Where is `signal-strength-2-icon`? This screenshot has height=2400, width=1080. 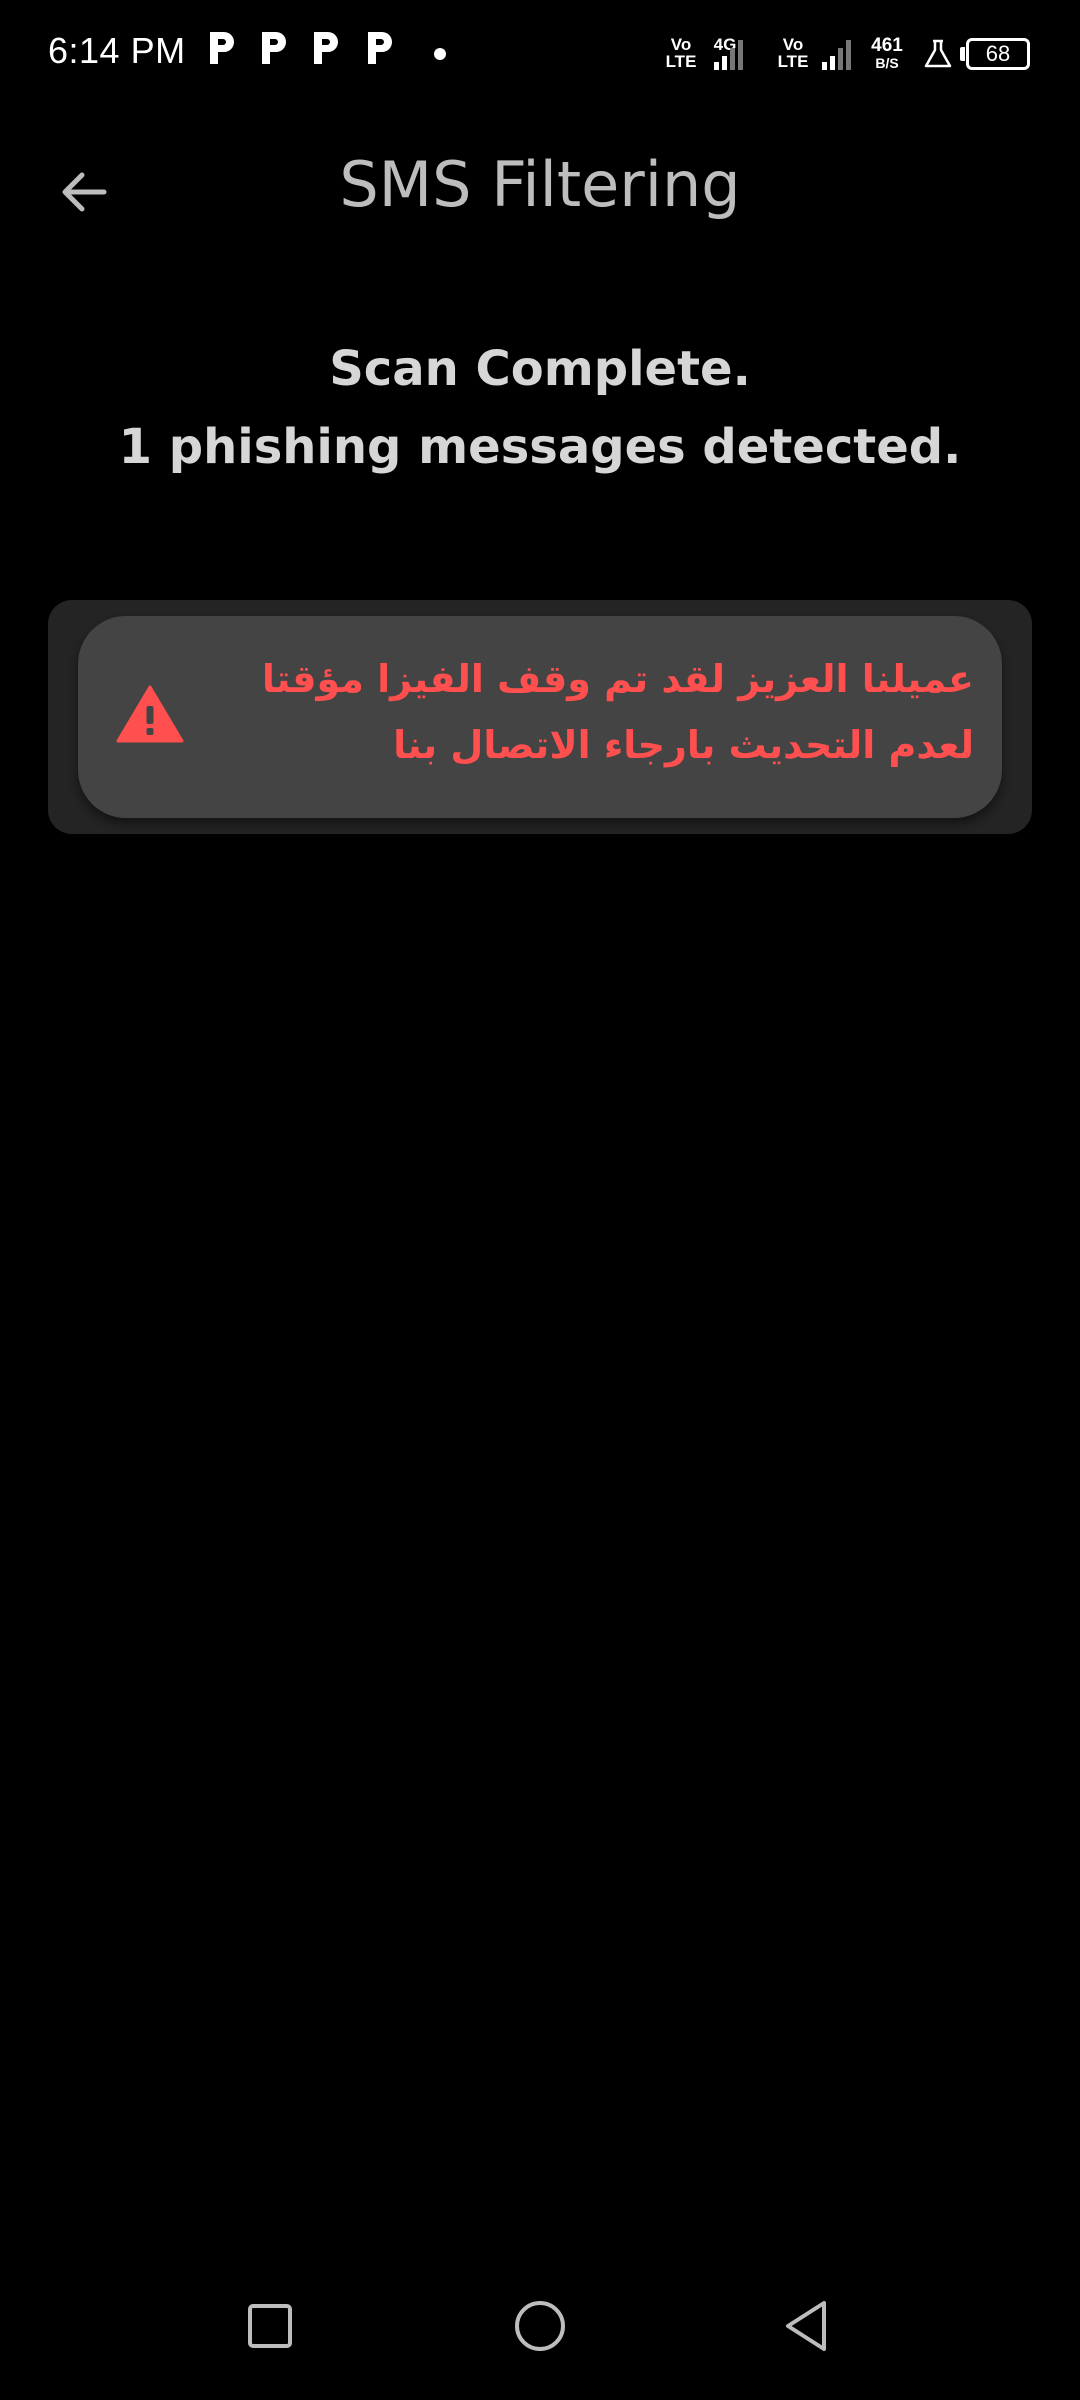
signal-strength-2-icon is located at coordinates (836, 55).